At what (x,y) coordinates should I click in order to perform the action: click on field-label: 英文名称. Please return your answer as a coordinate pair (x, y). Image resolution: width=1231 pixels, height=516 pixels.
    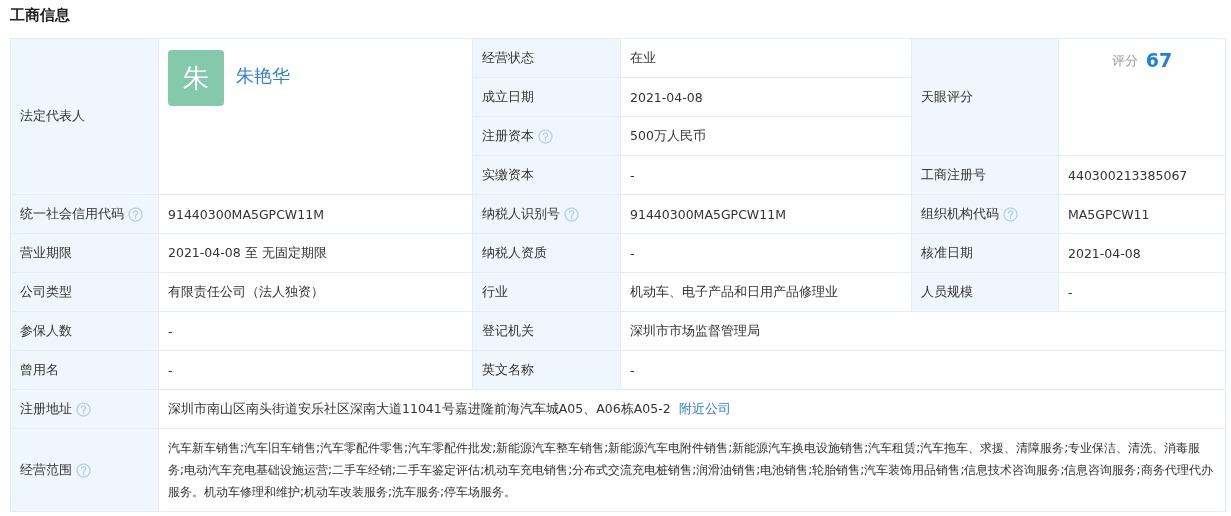
    Looking at the image, I should click on (508, 370).